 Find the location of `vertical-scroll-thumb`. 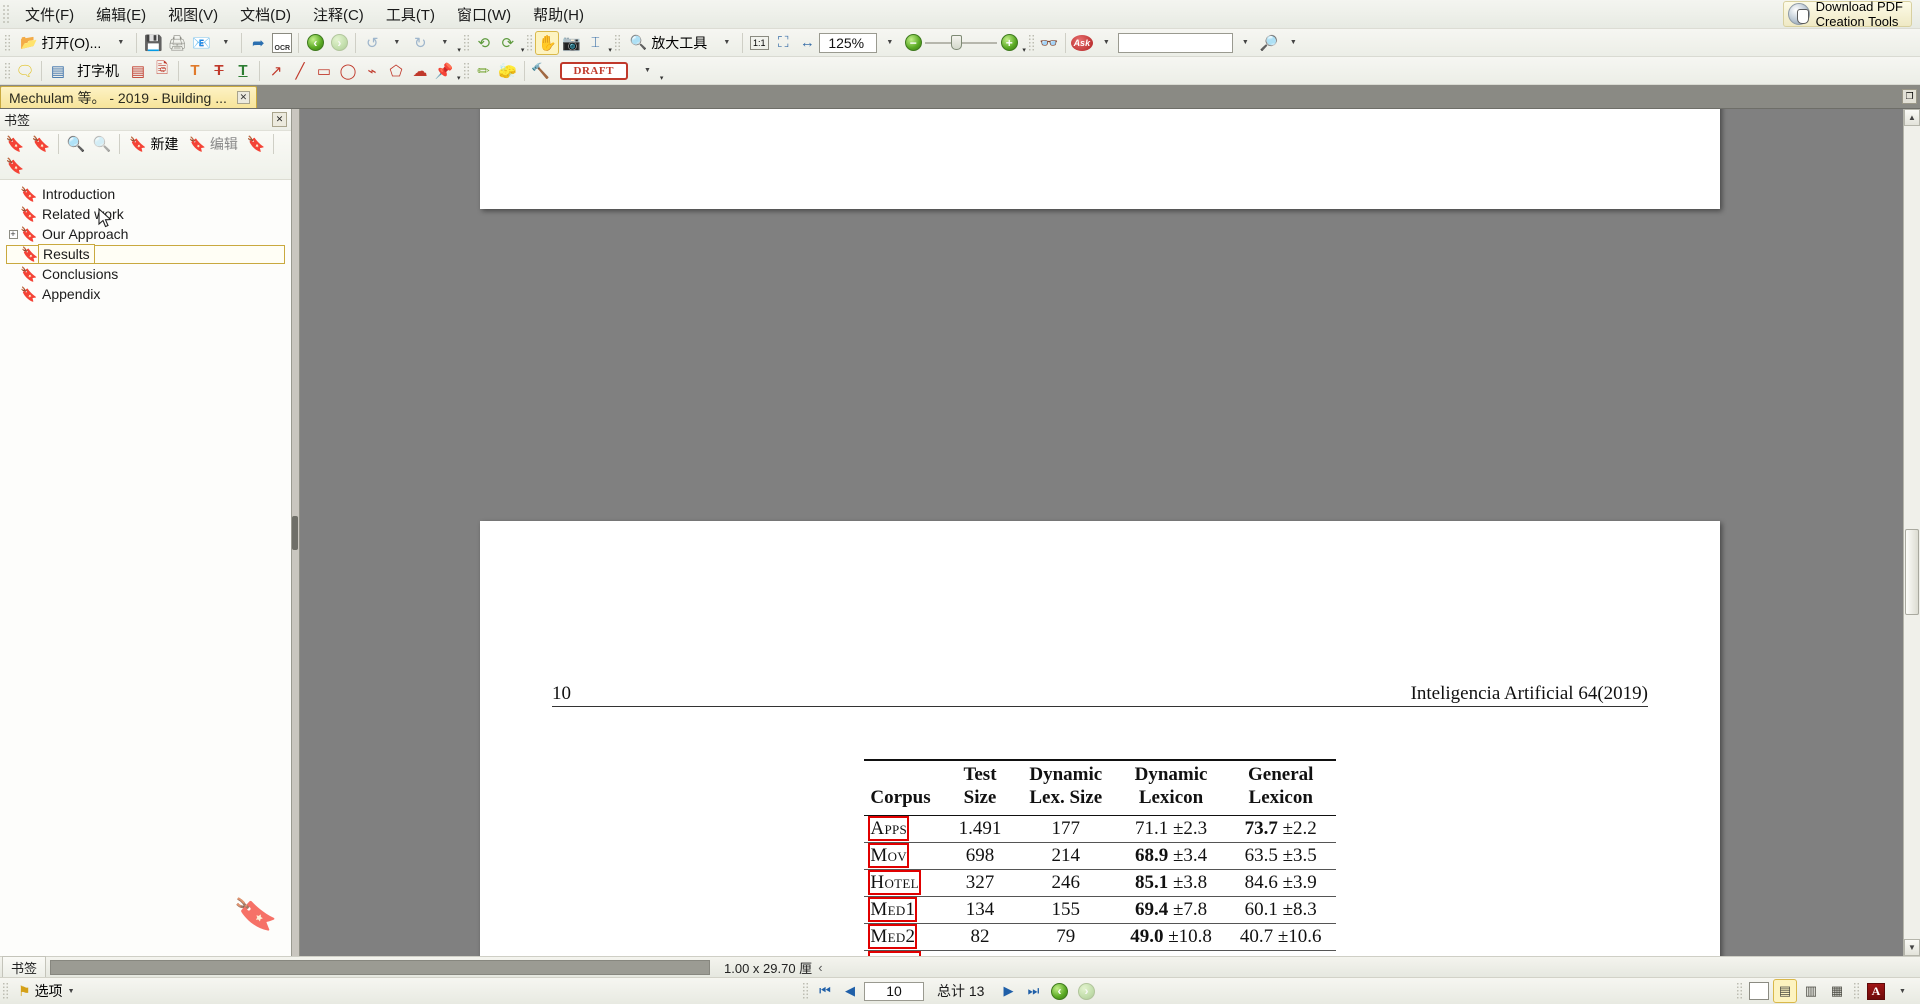

vertical-scroll-thumb is located at coordinates (1912, 572).